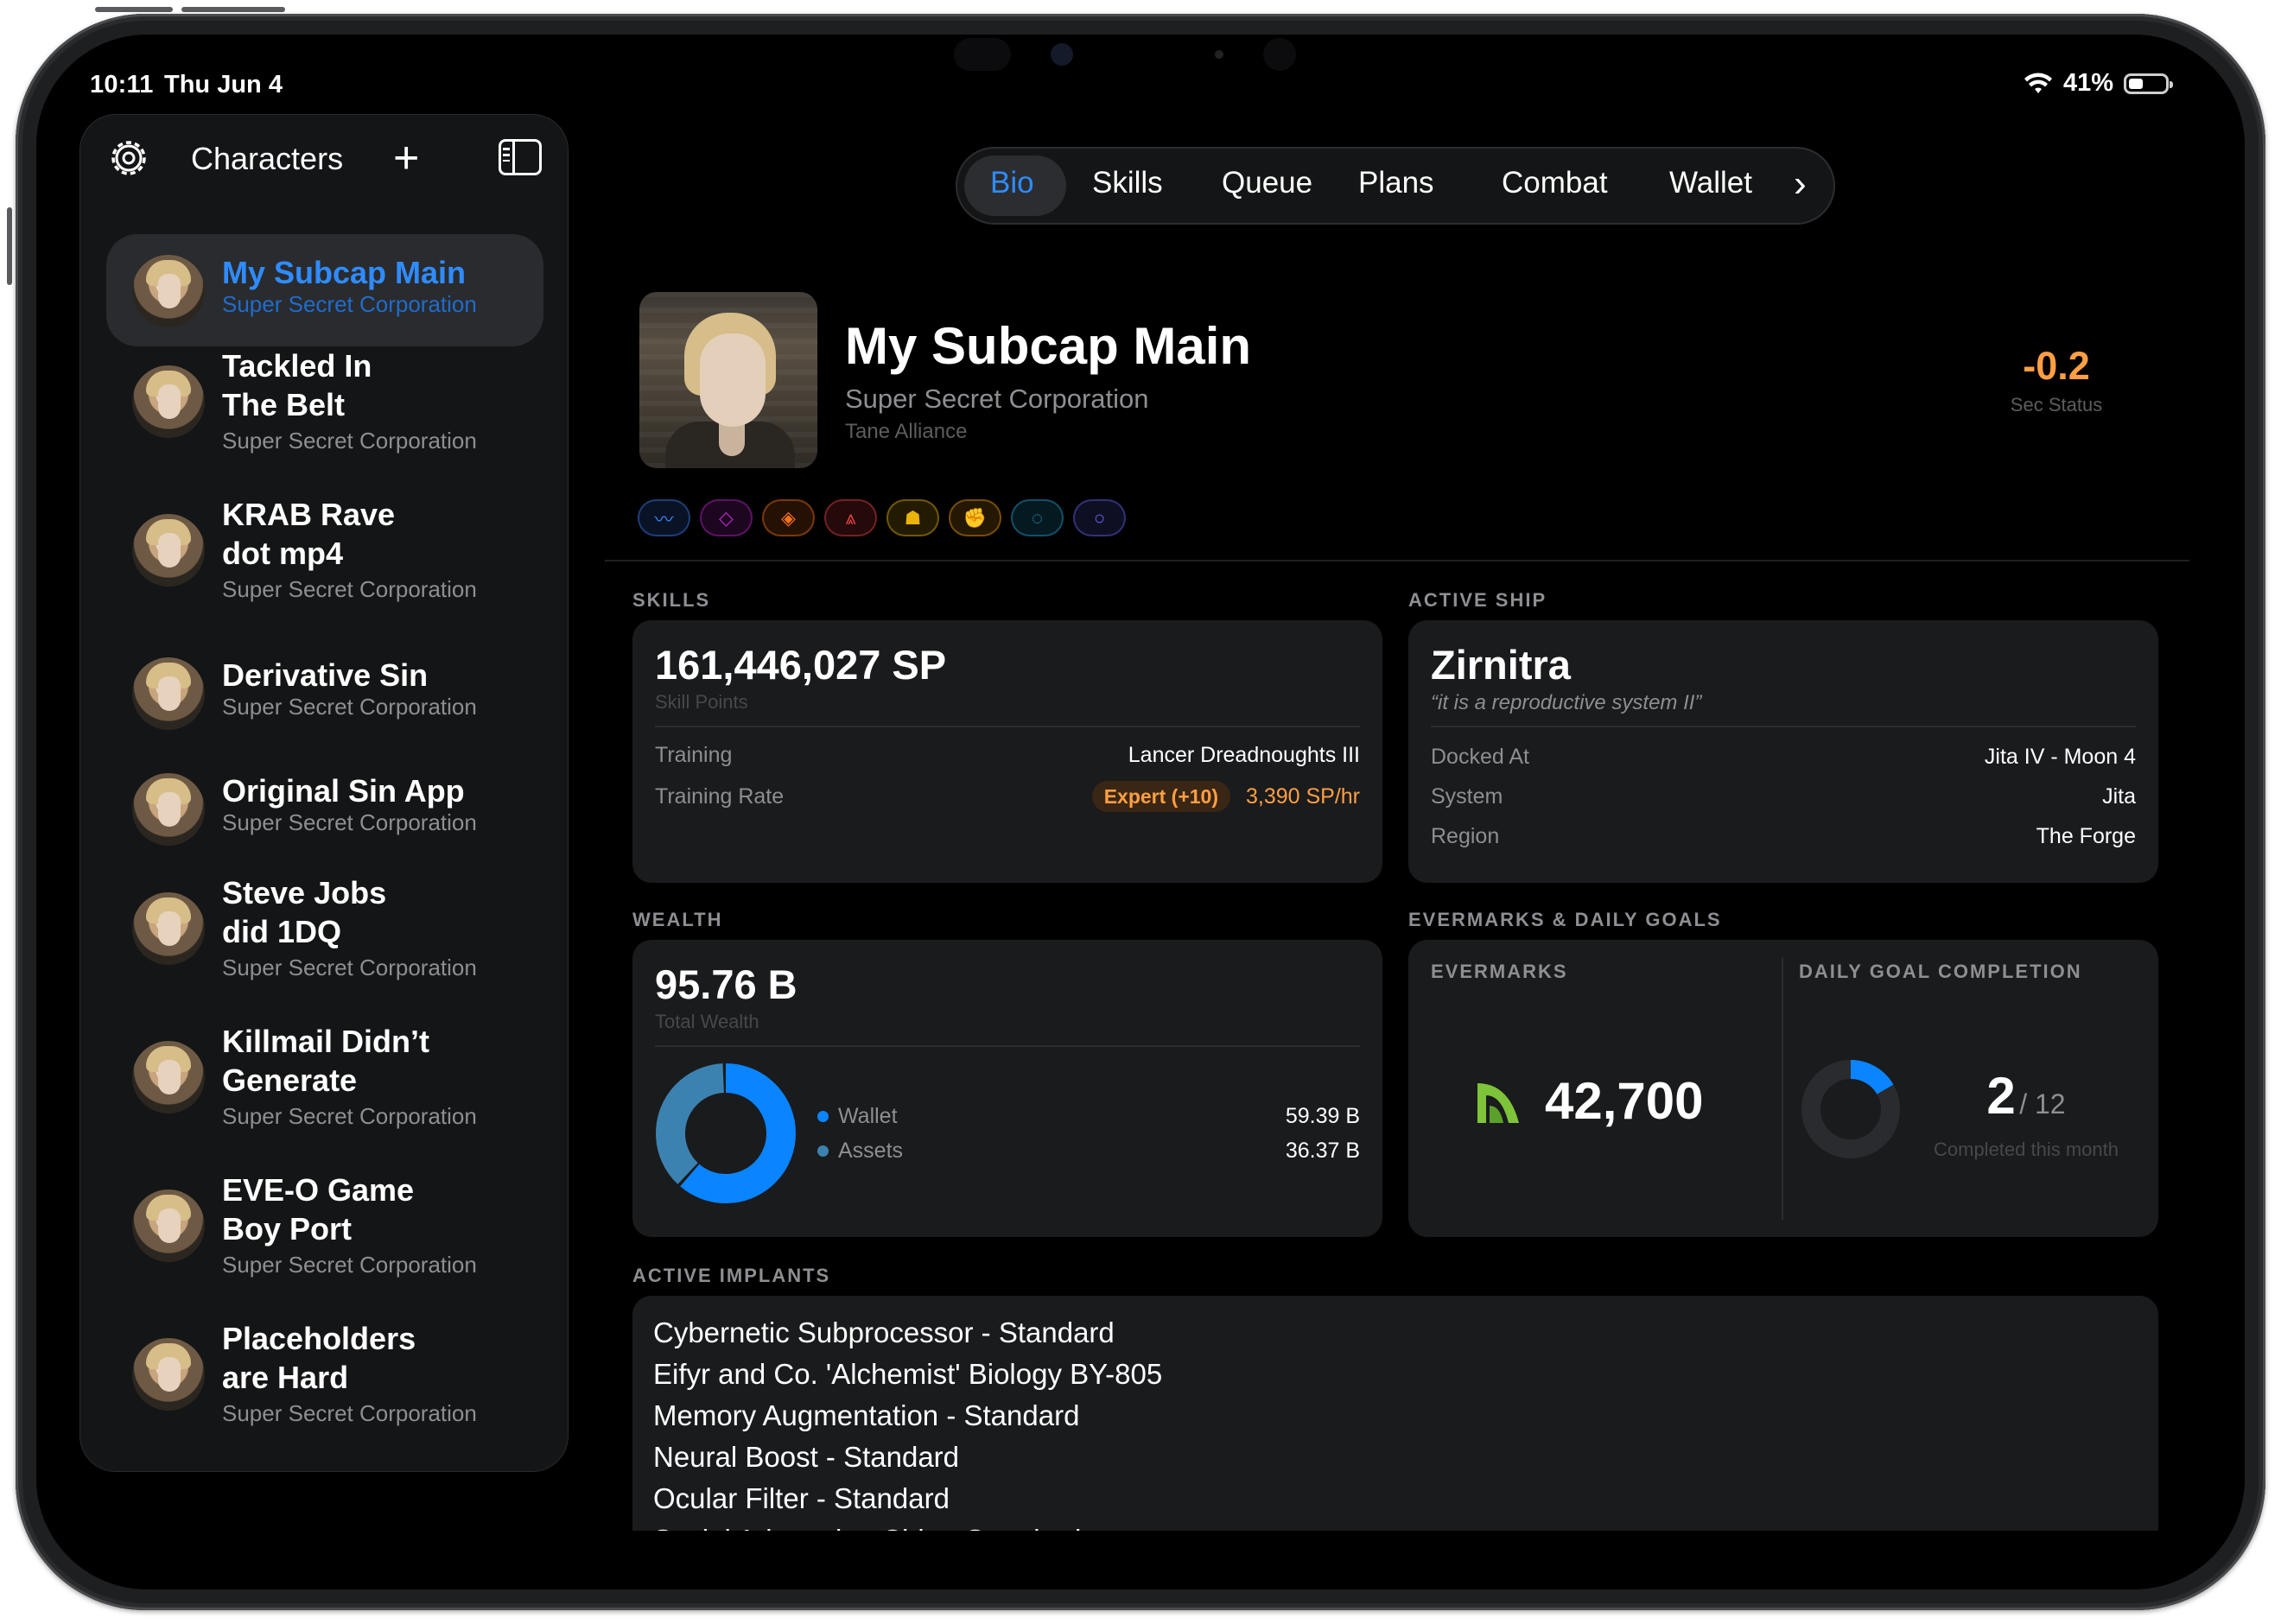  Describe the element at coordinates (1555, 183) in the screenshot. I see `tab-combat: Combat` at that location.